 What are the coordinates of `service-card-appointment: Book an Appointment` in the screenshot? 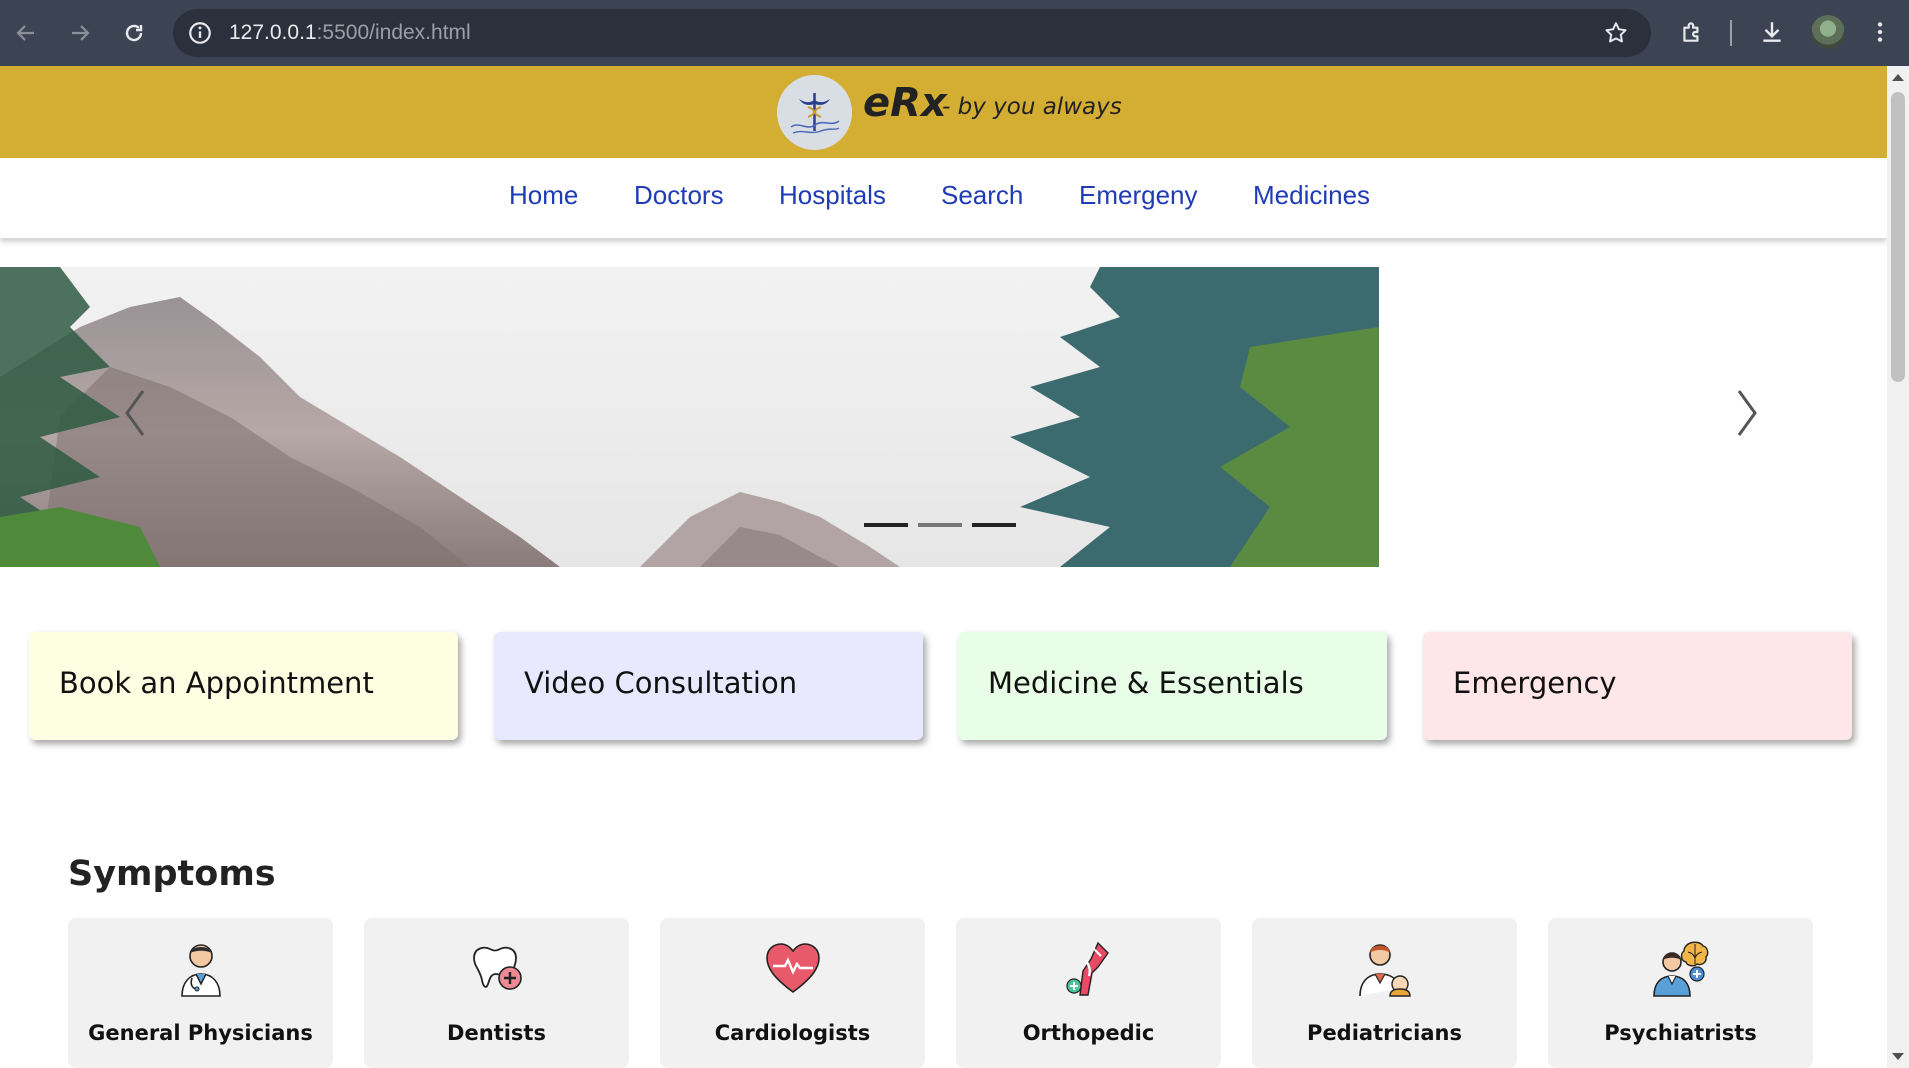 It's located at (243, 686).